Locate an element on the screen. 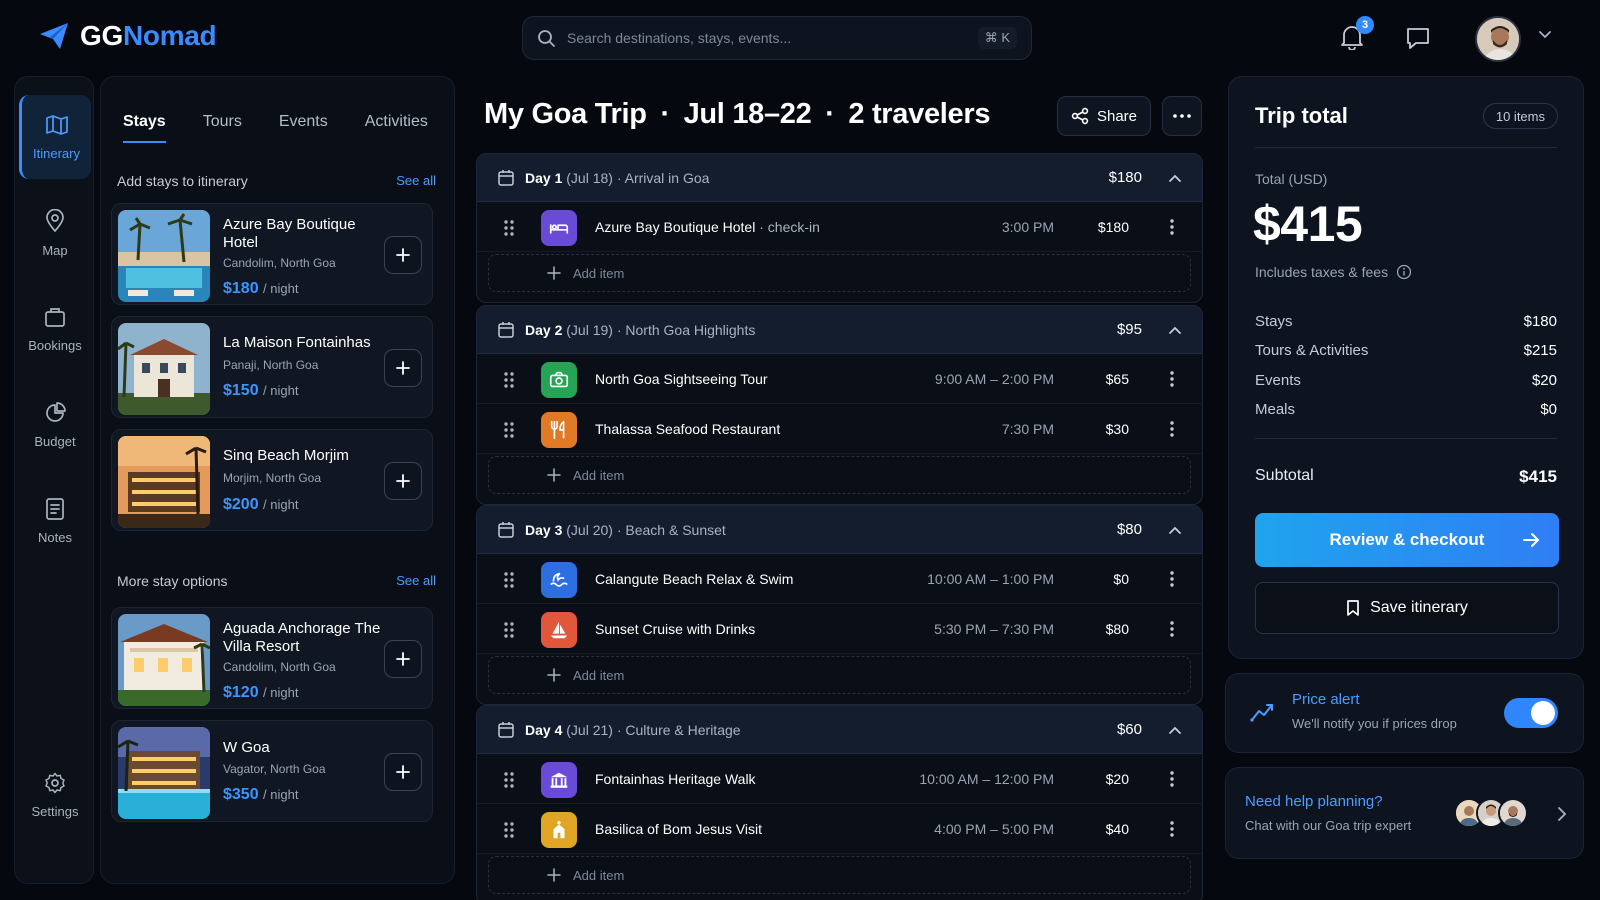  sidebar-item-bookings: Bookings is located at coordinates (55, 329).